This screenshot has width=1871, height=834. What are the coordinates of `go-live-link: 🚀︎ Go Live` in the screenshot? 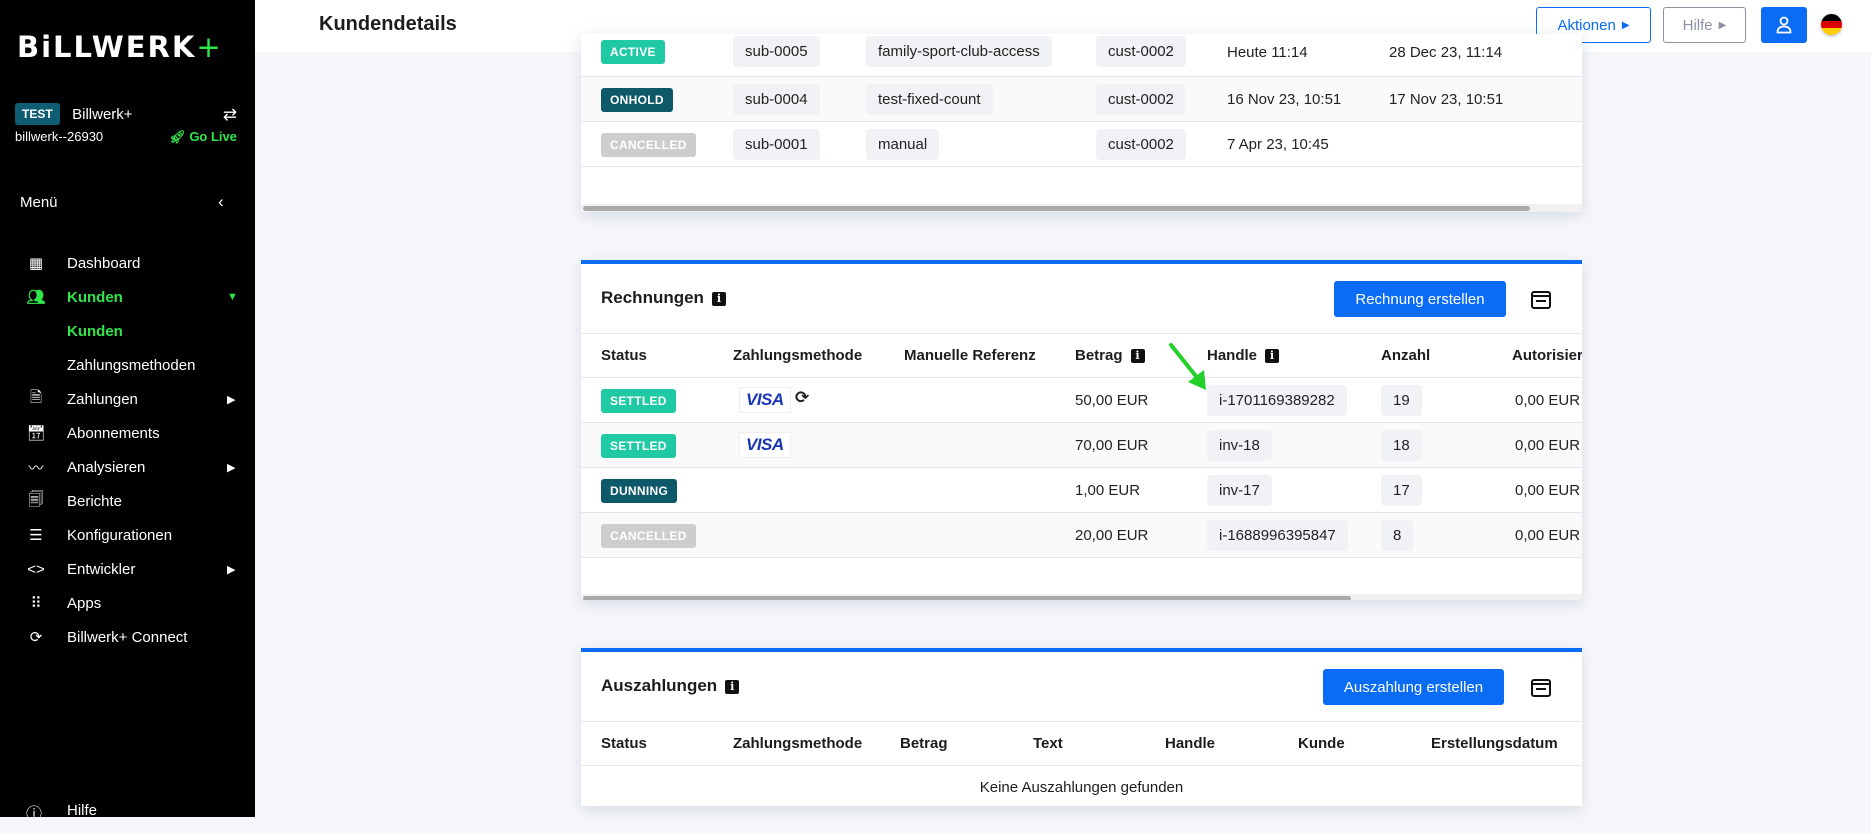 It's located at (203, 137).